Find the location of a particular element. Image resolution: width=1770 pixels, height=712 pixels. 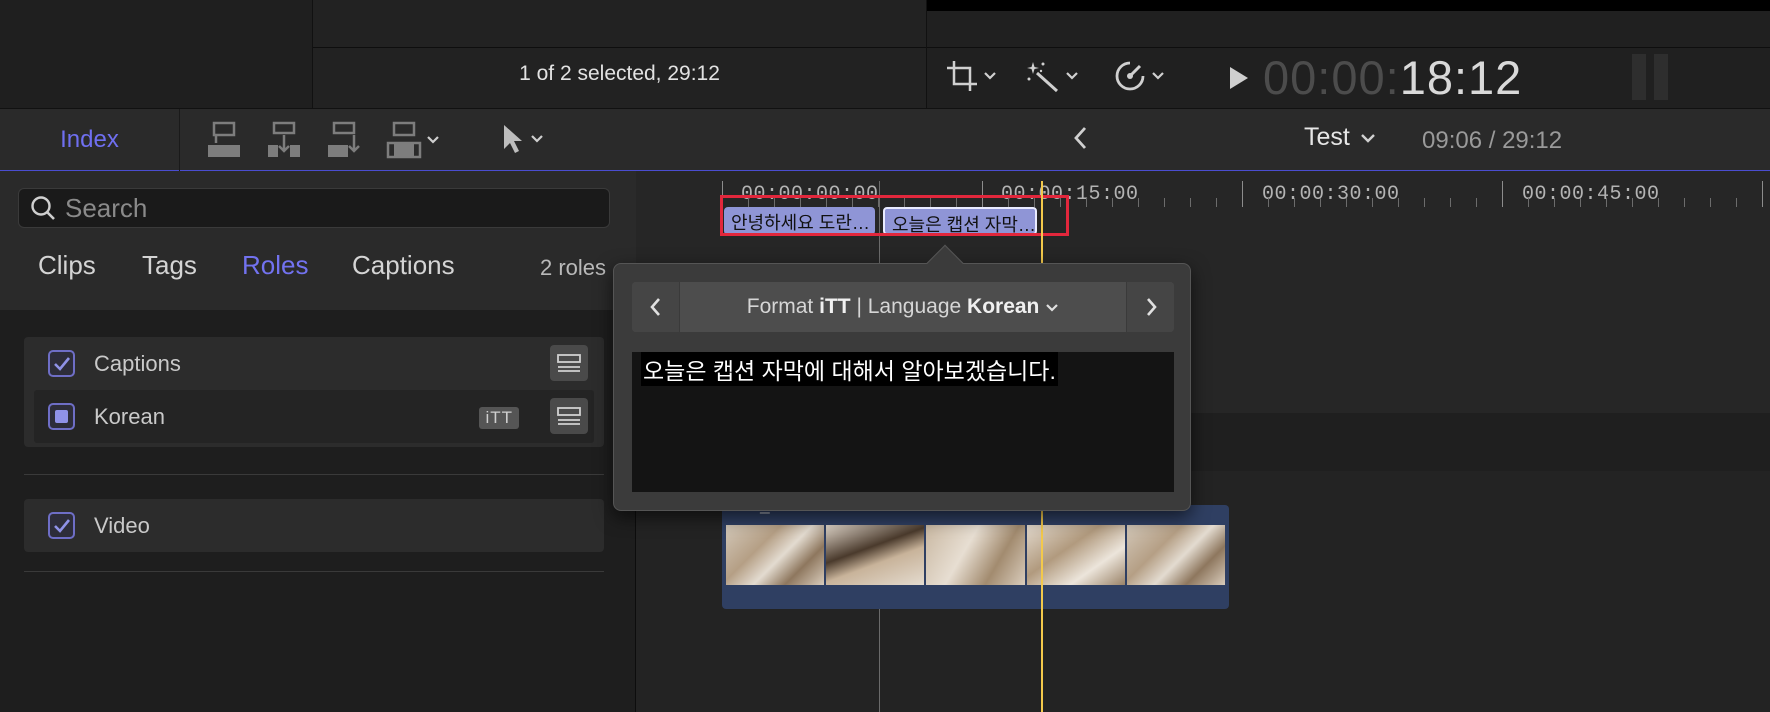

back-button is located at coordinates (1081, 140).